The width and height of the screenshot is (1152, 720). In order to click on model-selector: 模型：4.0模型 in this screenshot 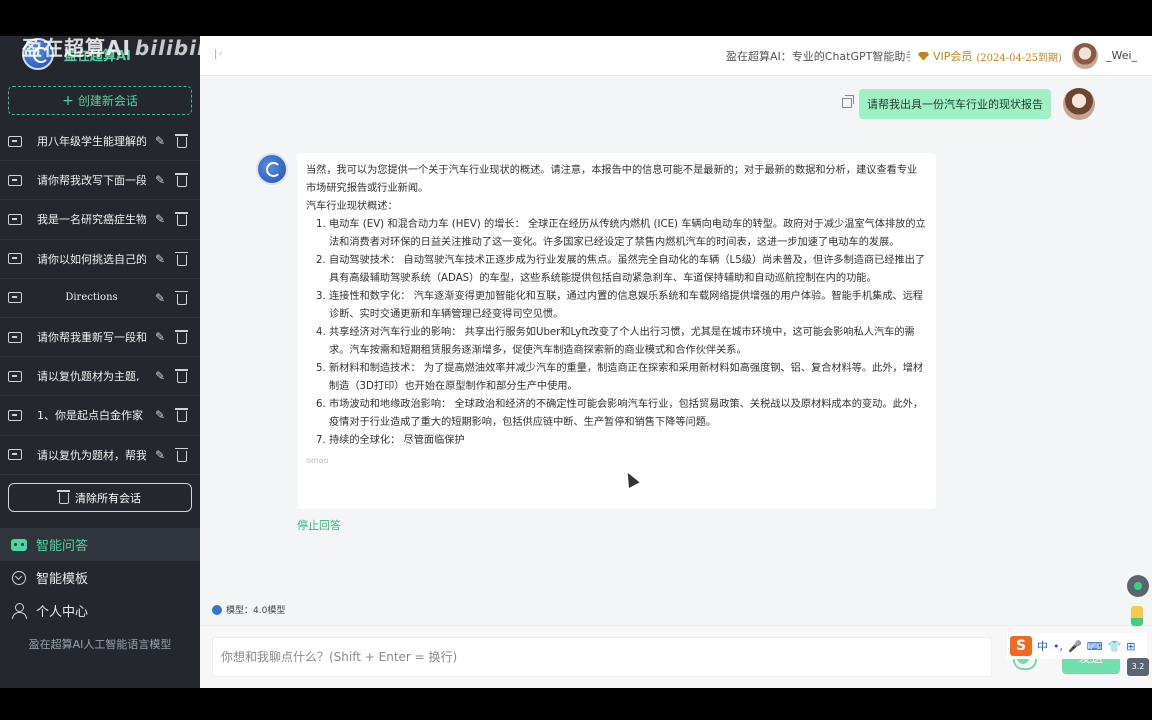, I will do `click(248, 609)`.